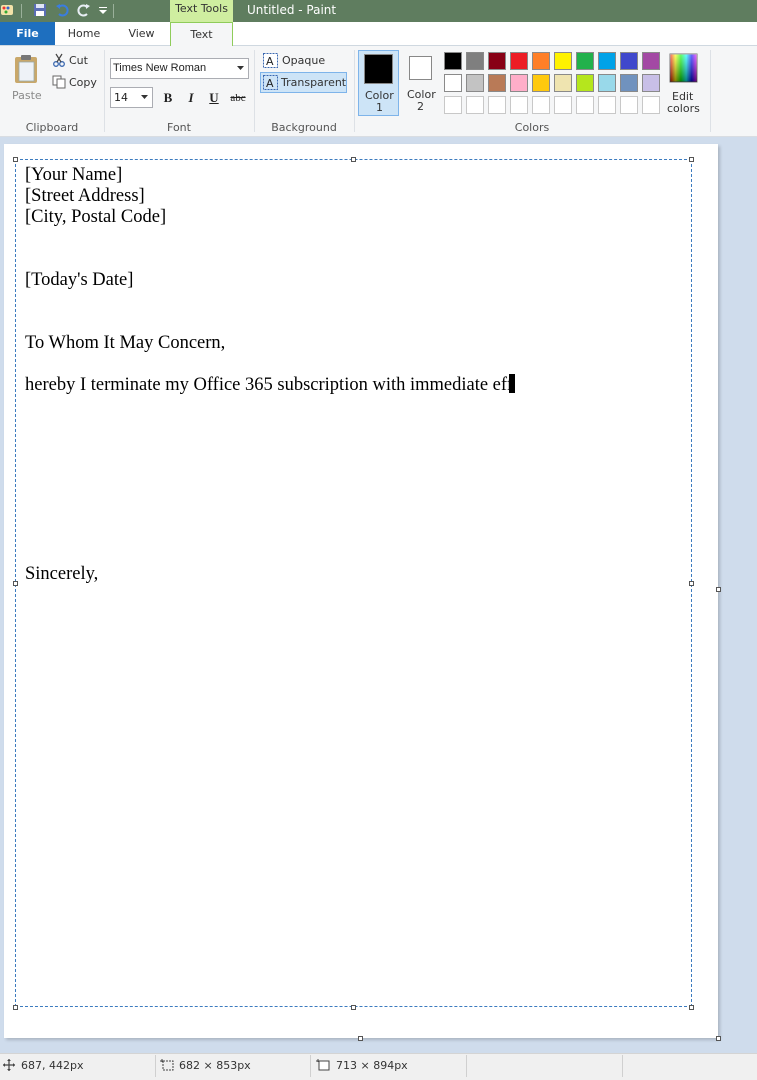 This screenshot has height=1080, width=757. I want to click on letter-line-salutation: To Whom It May Concern,, so click(125, 343).